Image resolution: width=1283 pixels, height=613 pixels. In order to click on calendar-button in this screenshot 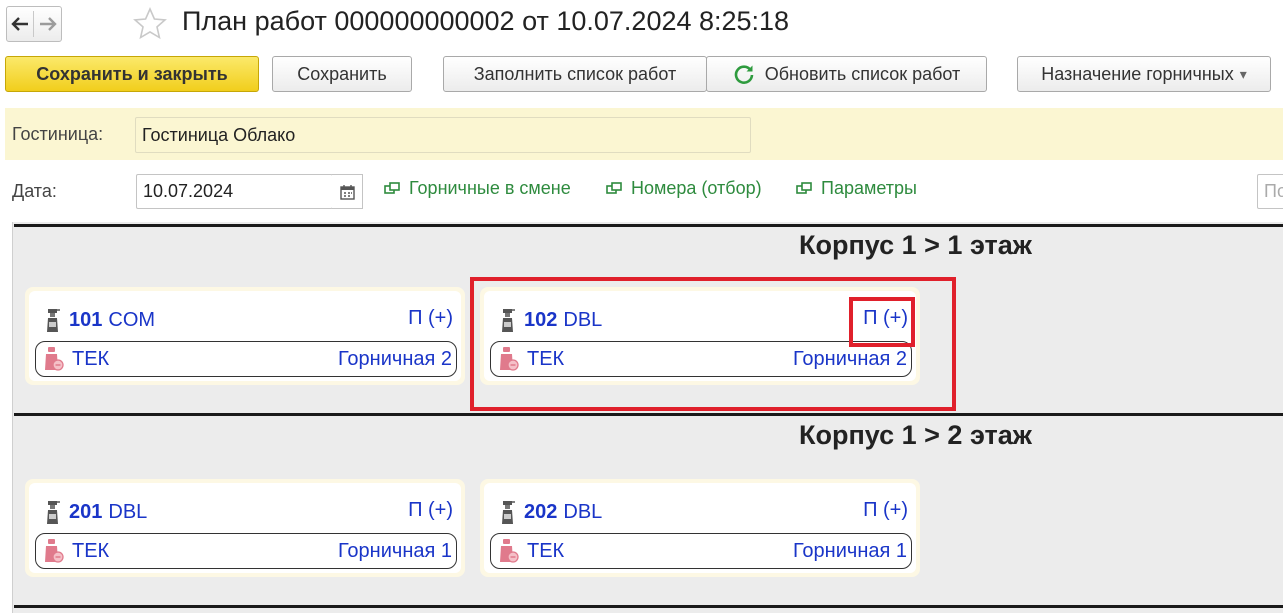, I will do `click(347, 191)`.